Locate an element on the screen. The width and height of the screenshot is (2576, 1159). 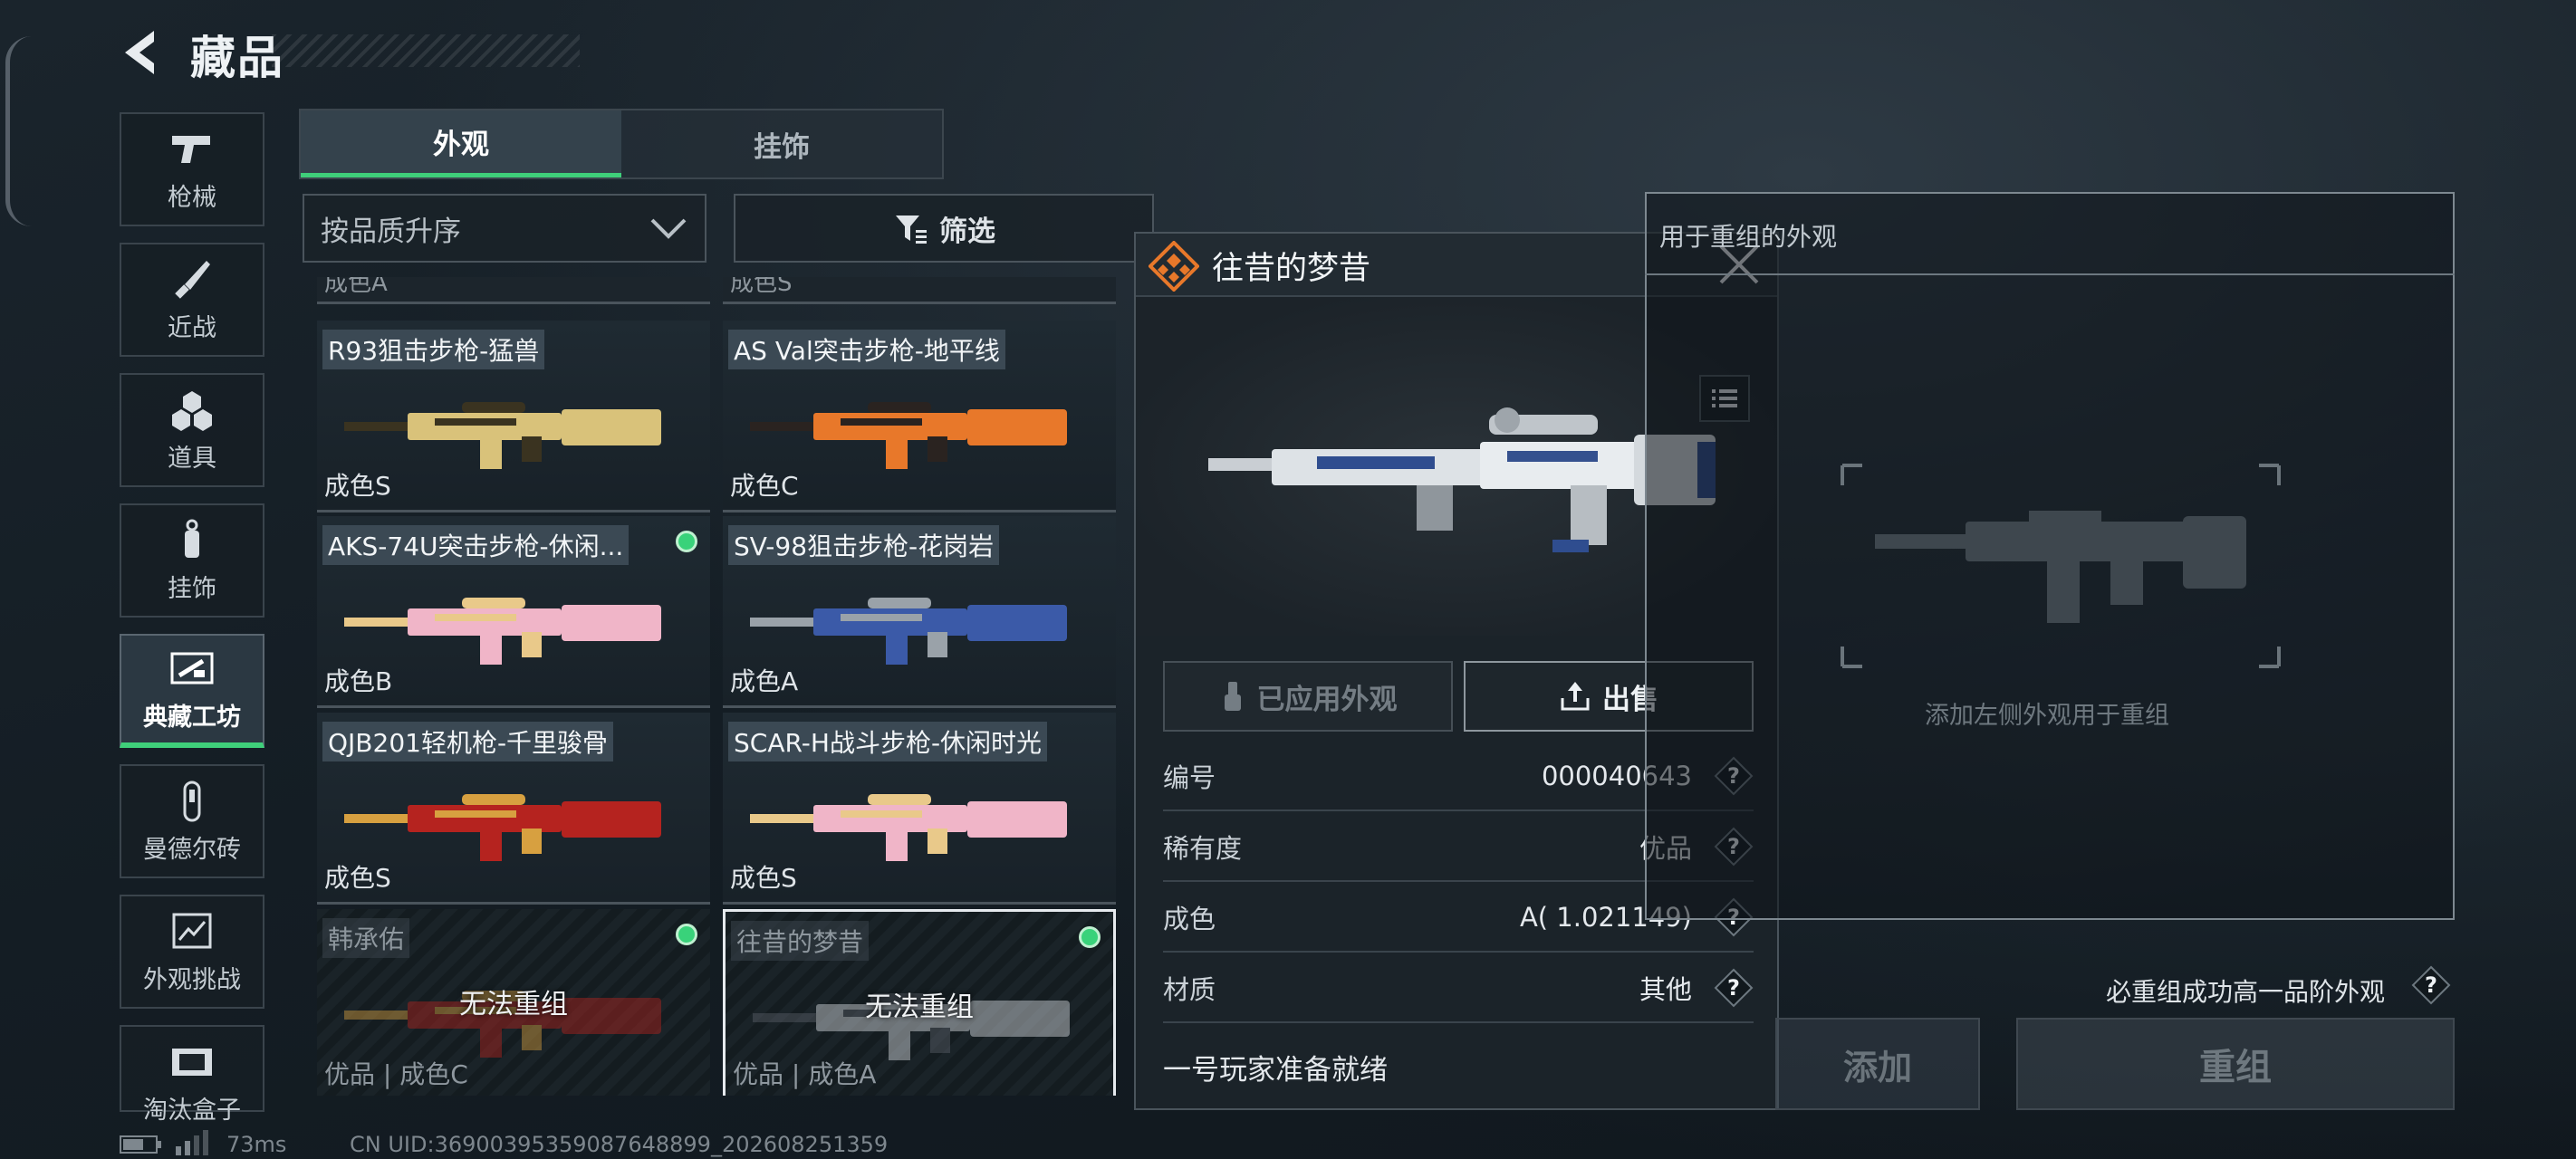
hexagon-cluster-icon is located at coordinates (192, 410).